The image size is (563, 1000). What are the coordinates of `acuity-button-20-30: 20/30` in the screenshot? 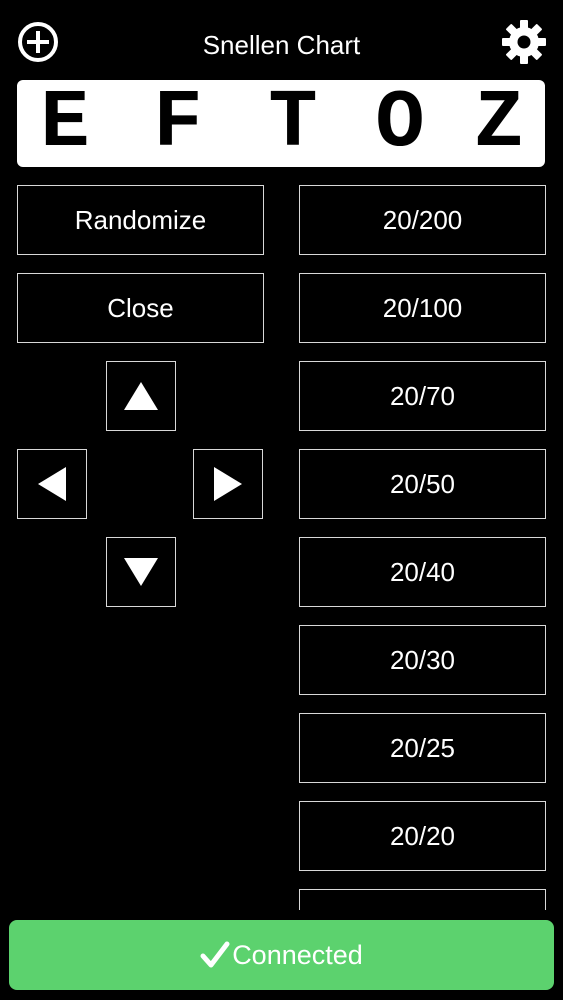 It's located at (422, 660).